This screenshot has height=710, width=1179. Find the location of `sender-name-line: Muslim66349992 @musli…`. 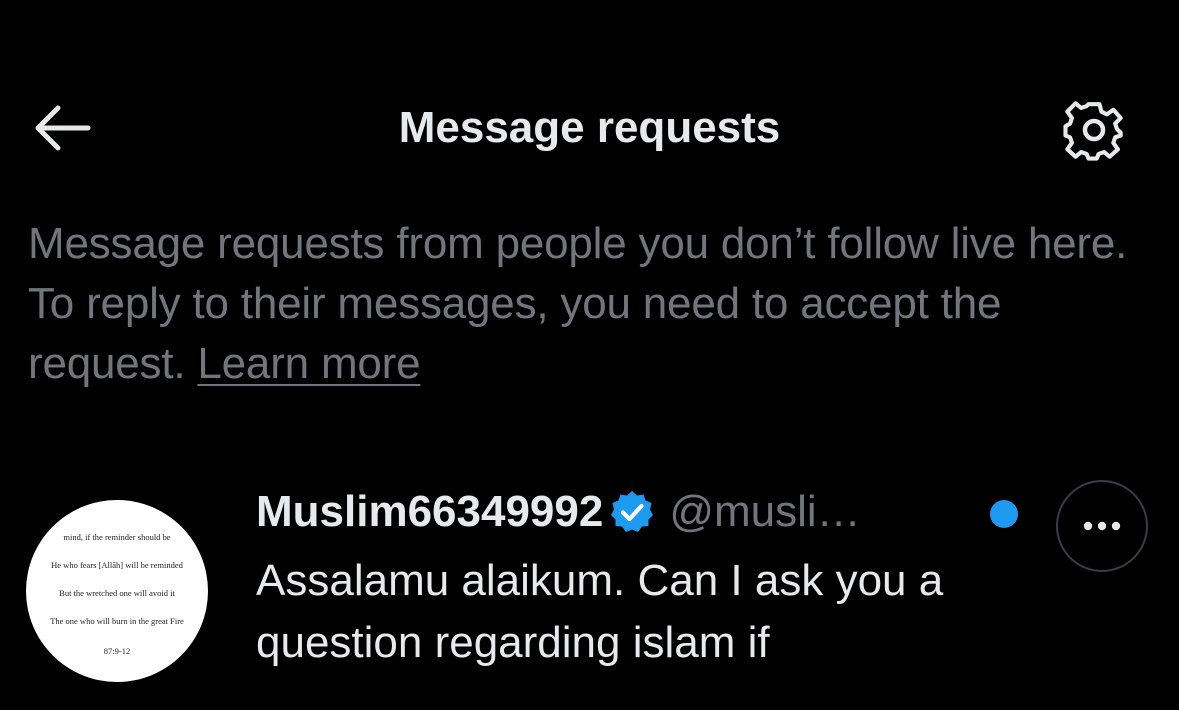

sender-name-line: Muslim66349992 @musli… is located at coordinates (558, 512).